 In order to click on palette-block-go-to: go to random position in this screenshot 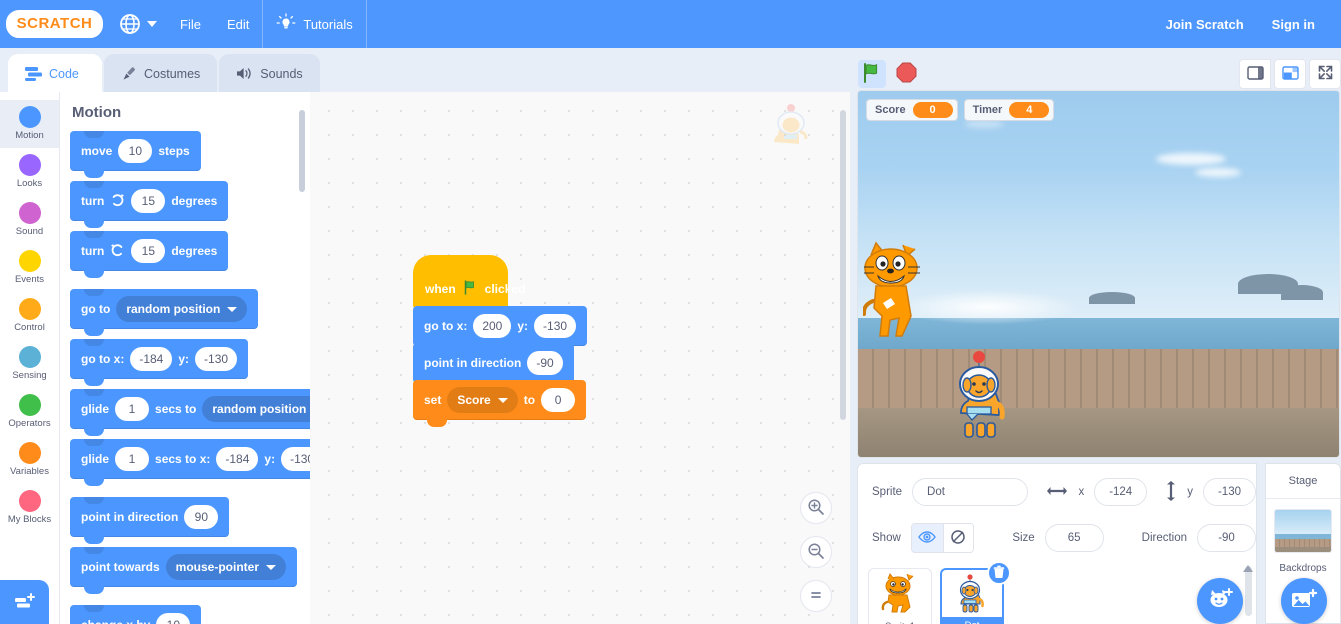, I will do `click(164, 312)`.